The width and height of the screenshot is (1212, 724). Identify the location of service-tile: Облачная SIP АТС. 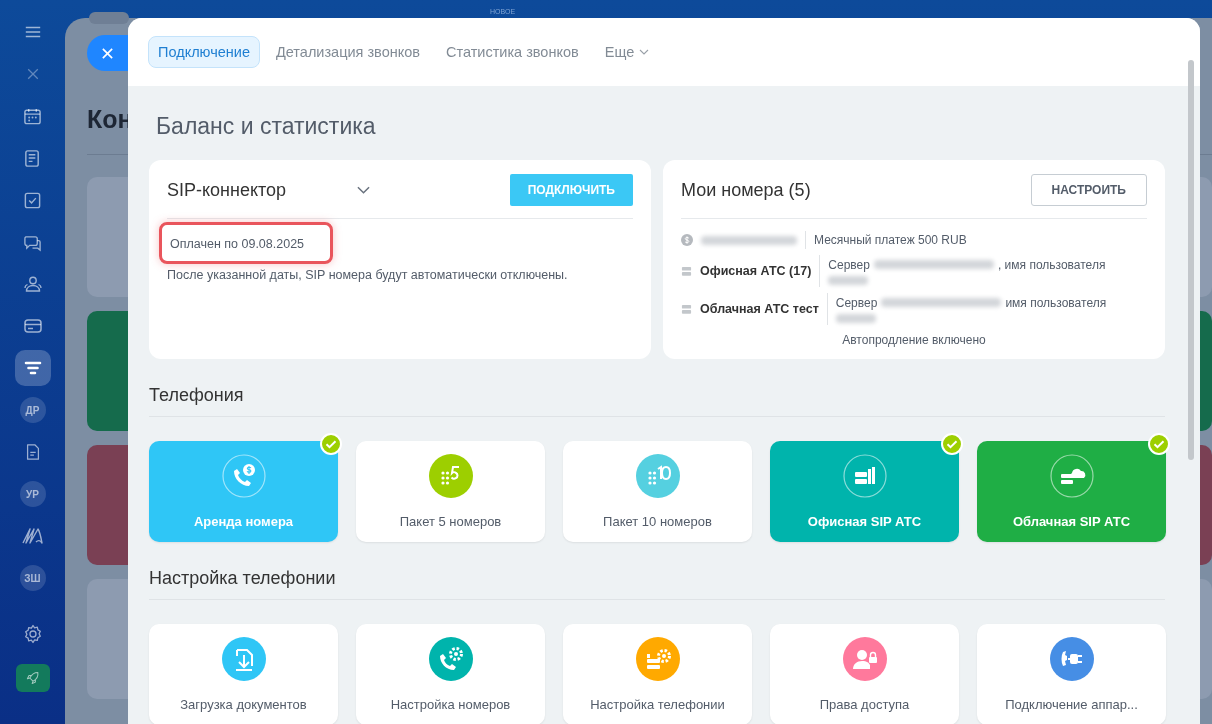
(1071, 491).